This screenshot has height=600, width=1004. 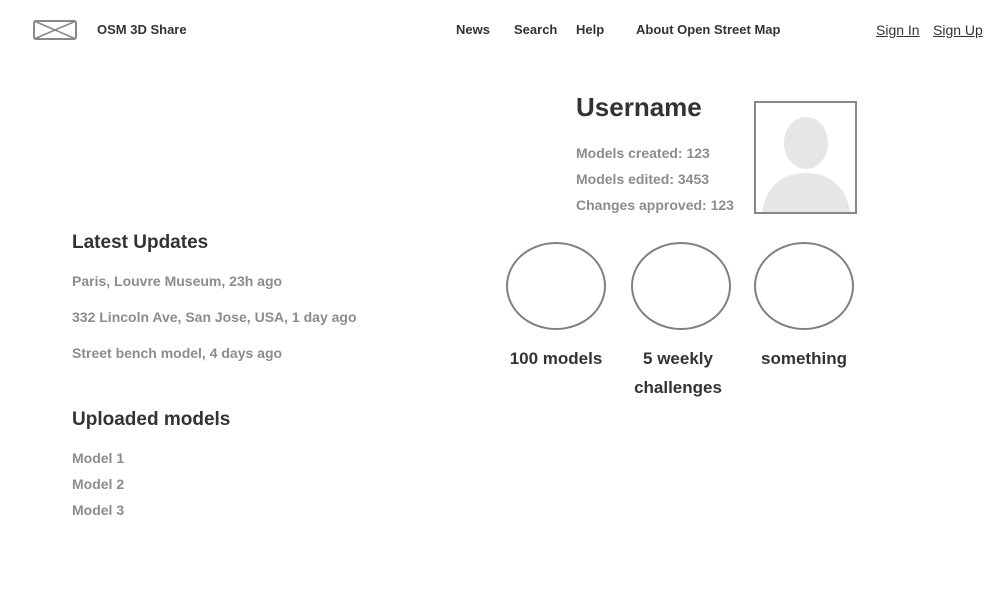 What do you see at coordinates (473, 29) in the screenshot?
I see `nav-news: News` at bounding box center [473, 29].